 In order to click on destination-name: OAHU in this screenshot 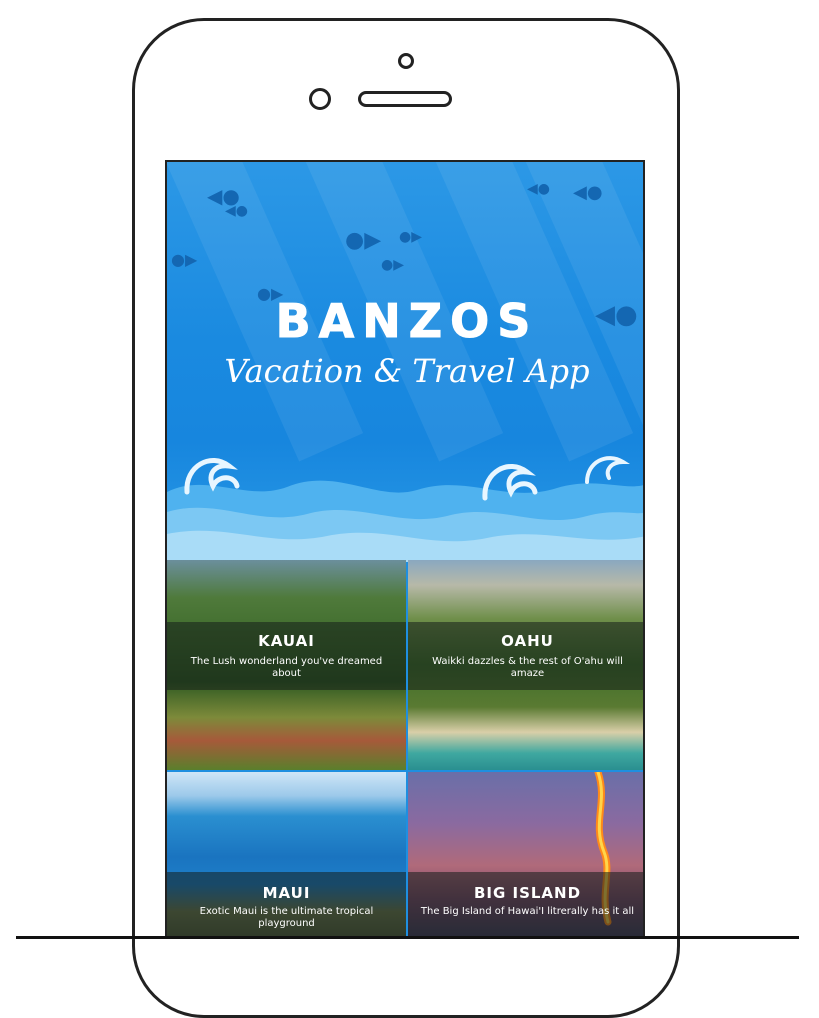, I will do `click(527, 641)`.